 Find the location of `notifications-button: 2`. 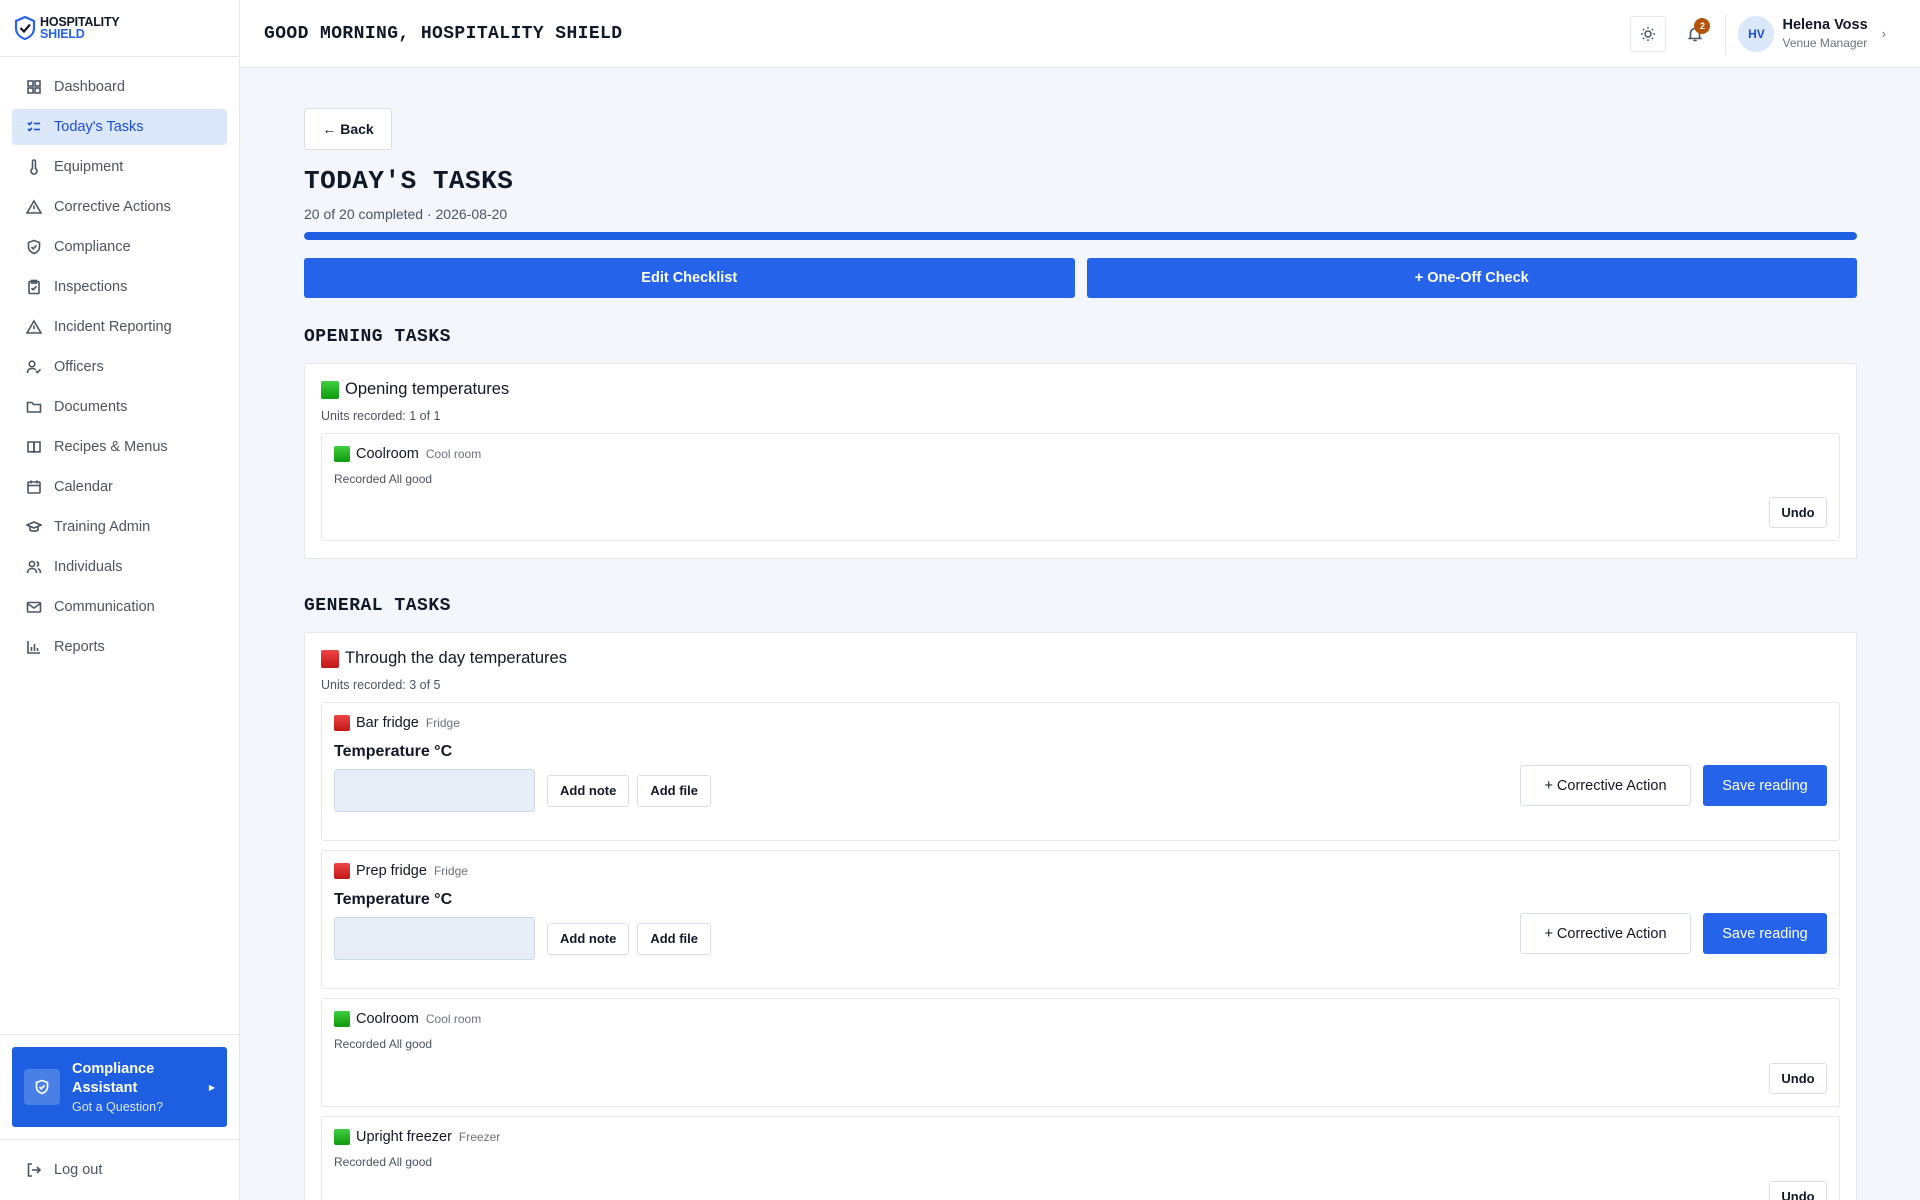

notifications-button: 2 is located at coordinates (1695, 34).